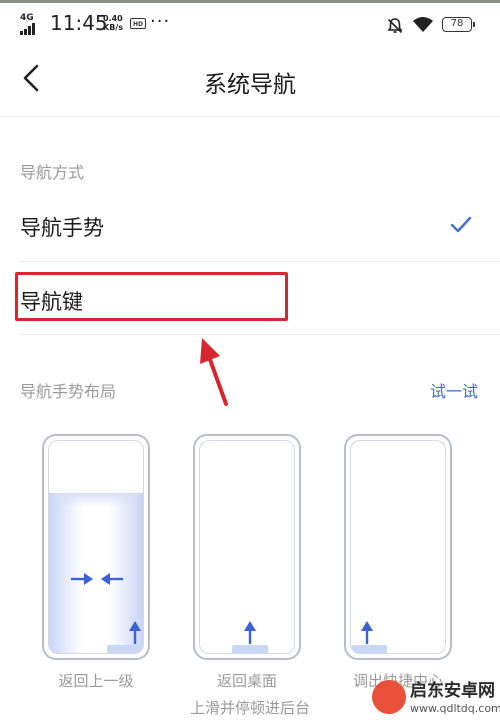 This screenshot has height=728, width=500. What do you see at coordinates (138, 23) in the screenshot?
I see `hd-badge-icon: HD` at bounding box center [138, 23].